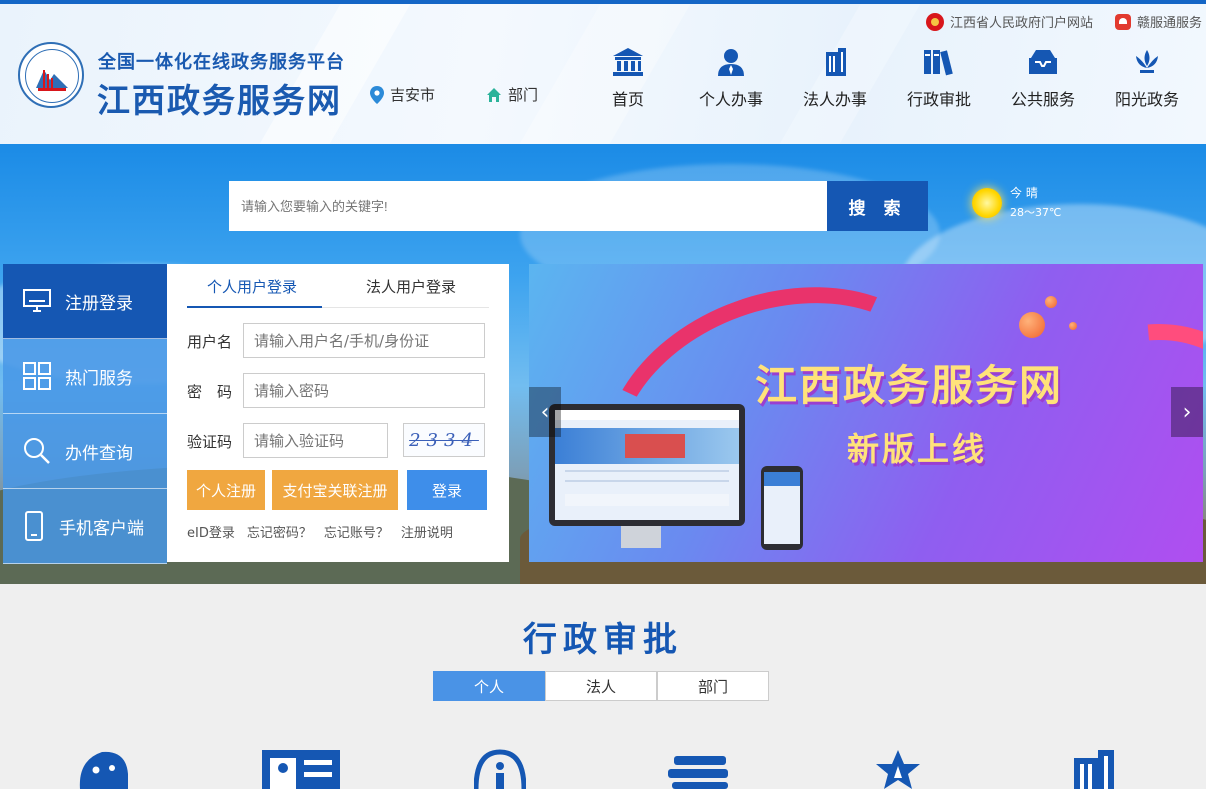 The height and width of the screenshot is (789, 1206). Describe the element at coordinates (898, 768) in the screenshot. I see `award-star-icon` at that location.